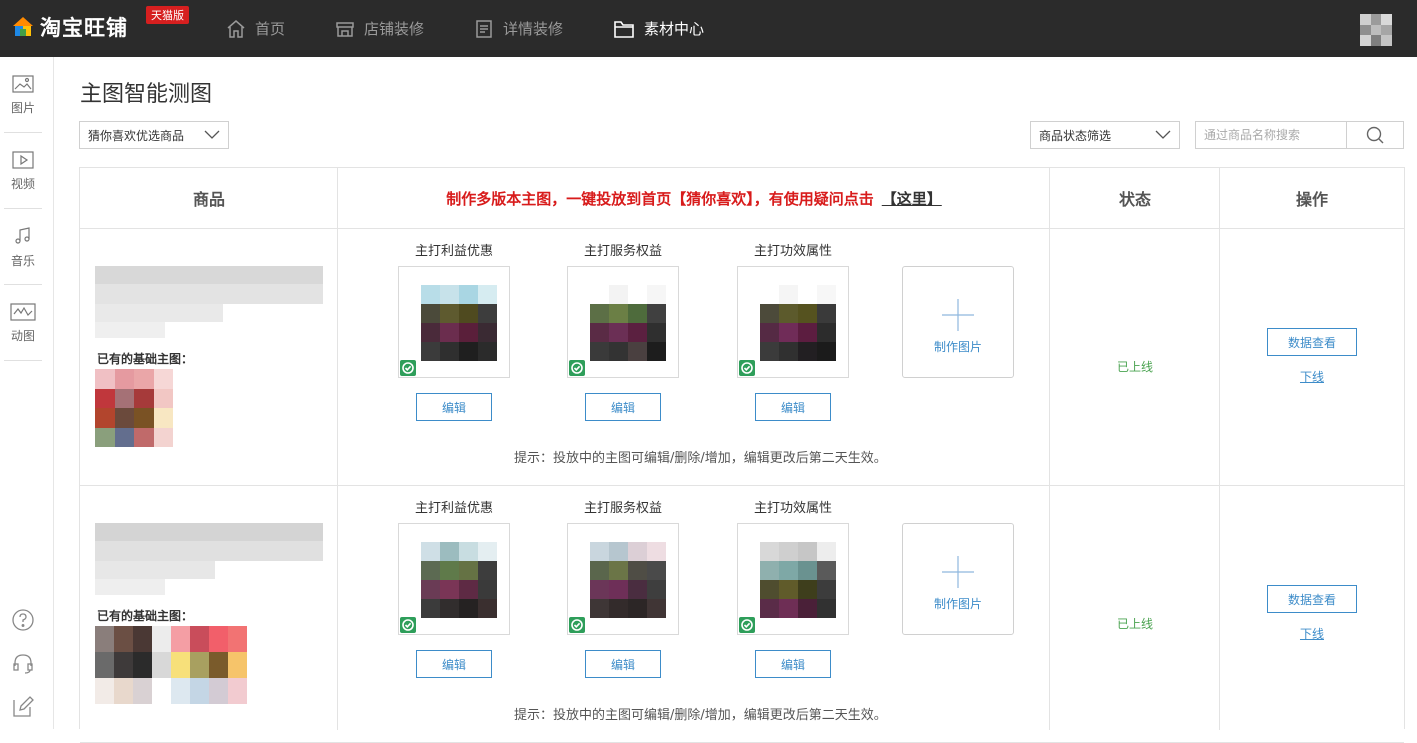 This screenshot has height=743, width=1417. I want to click on search-button, so click(1374, 135).